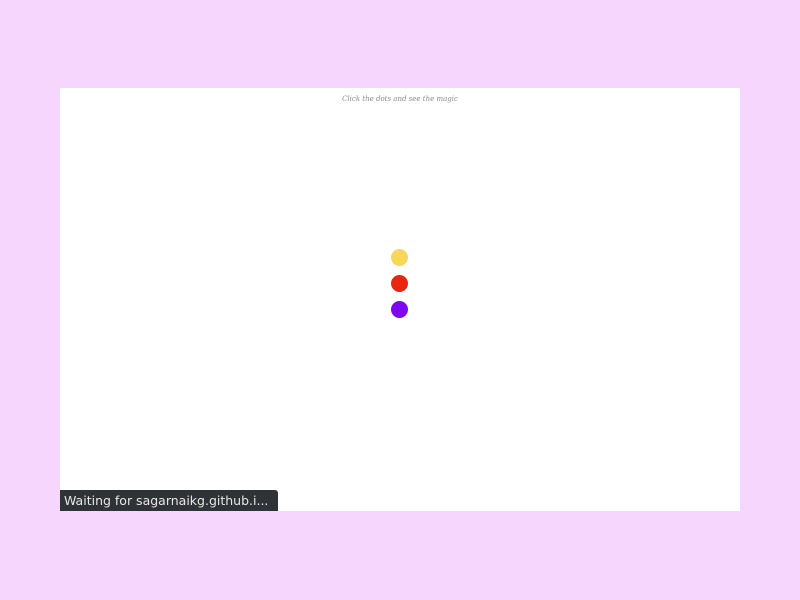  Describe the element at coordinates (400, 99) in the screenshot. I see `instruction-text: Click the dots and see the magic` at that location.